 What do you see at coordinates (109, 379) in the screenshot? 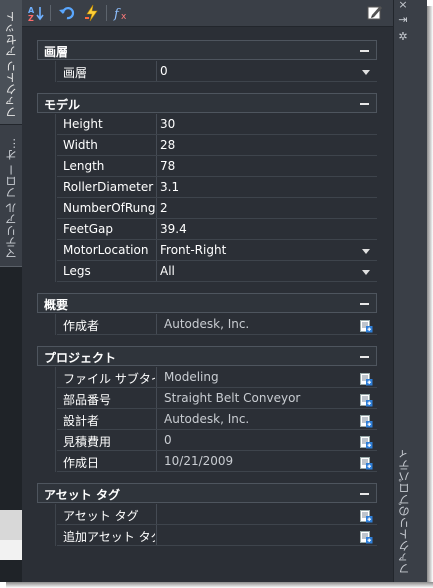
I see `property-name: ファイル サブタイ` at bounding box center [109, 379].